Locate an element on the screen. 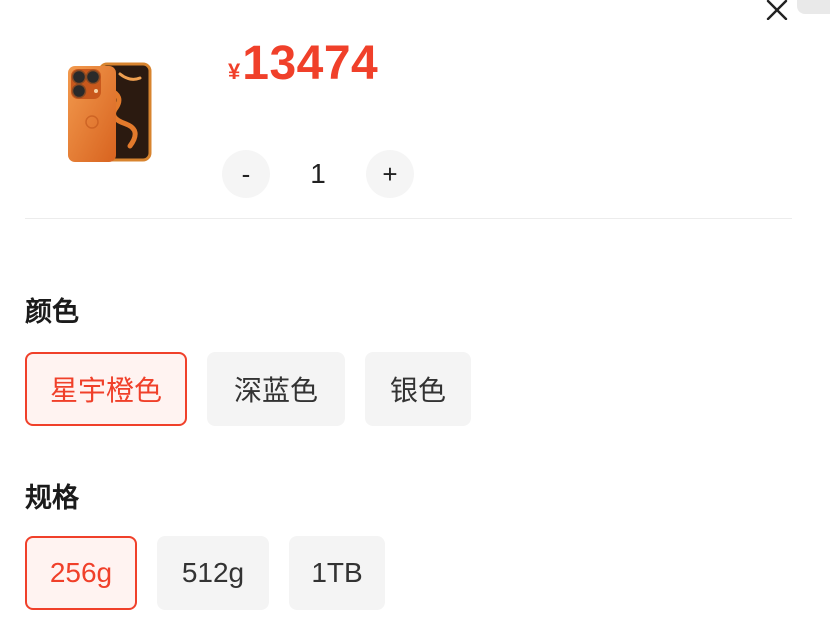 Image resolution: width=830 pixels, height=623 pixels. product-thumbnail is located at coordinates (110, 112).